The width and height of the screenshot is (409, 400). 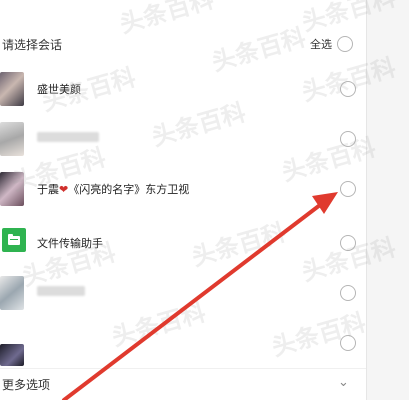 What do you see at coordinates (345, 44) in the screenshot?
I see `select-all-radio` at bounding box center [345, 44].